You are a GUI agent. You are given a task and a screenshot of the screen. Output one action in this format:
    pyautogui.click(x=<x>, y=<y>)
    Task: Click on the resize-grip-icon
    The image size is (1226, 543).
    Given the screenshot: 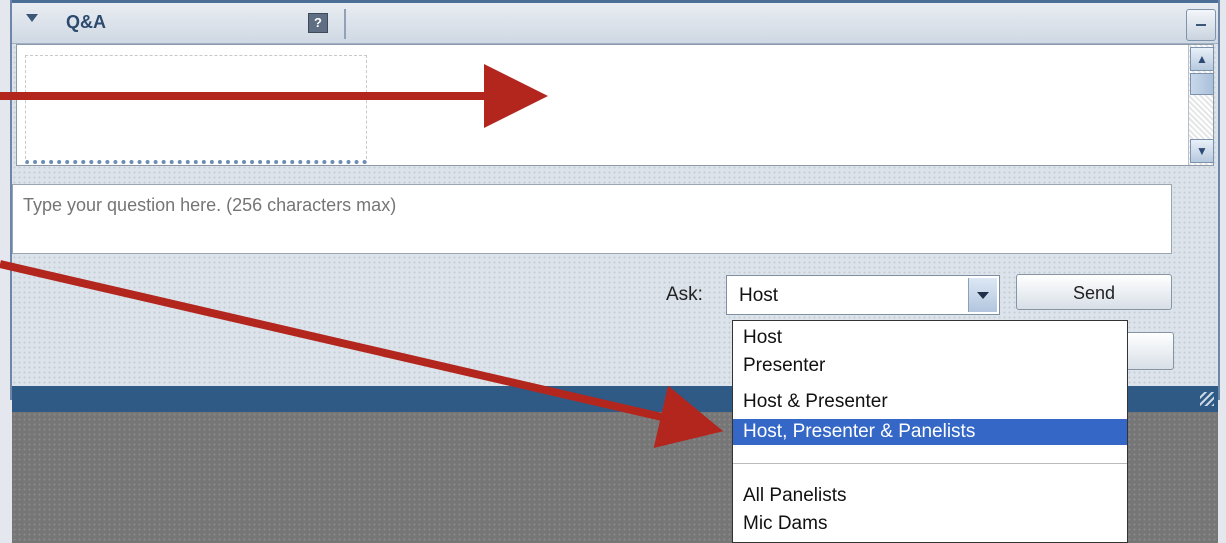 What is the action you would take?
    pyautogui.click(x=1207, y=399)
    